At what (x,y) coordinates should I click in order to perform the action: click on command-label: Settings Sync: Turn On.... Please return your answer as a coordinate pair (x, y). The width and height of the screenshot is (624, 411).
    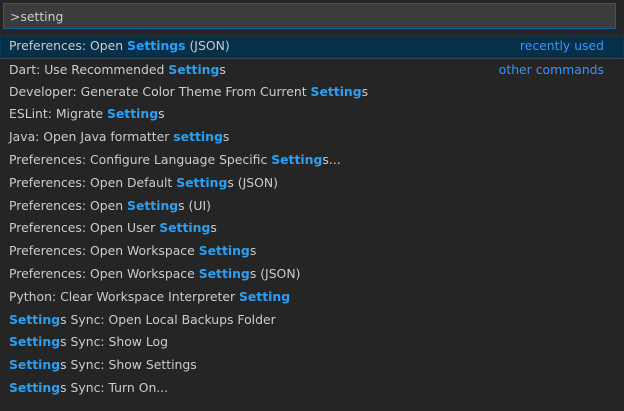
    Looking at the image, I should click on (88, 387).